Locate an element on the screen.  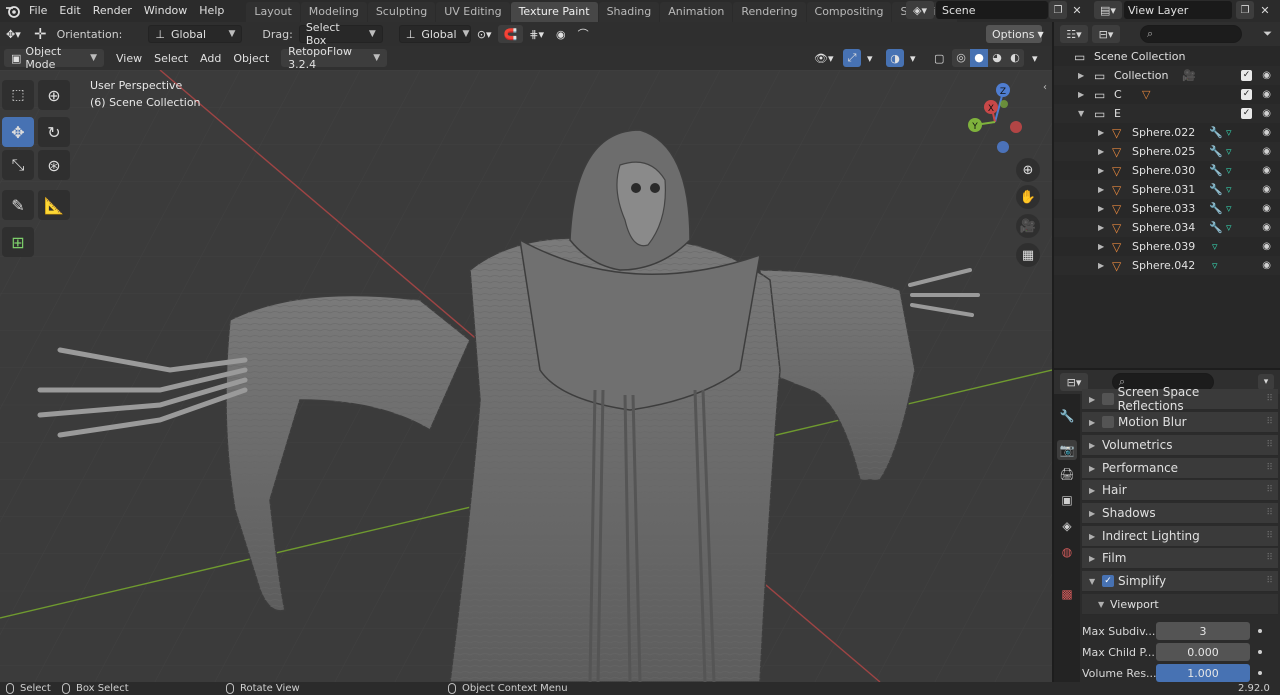
tab-sculpting: Sculpting is located at coordinates (401, 12).